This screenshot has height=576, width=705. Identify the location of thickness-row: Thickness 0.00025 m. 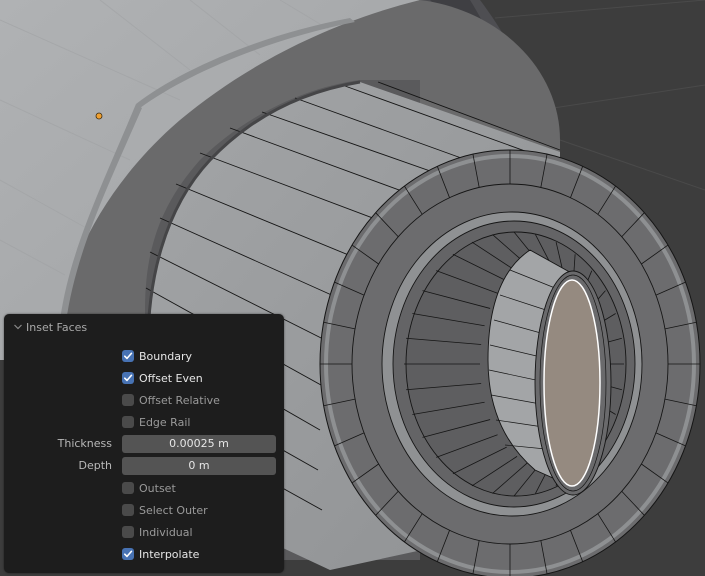
(144, 444).